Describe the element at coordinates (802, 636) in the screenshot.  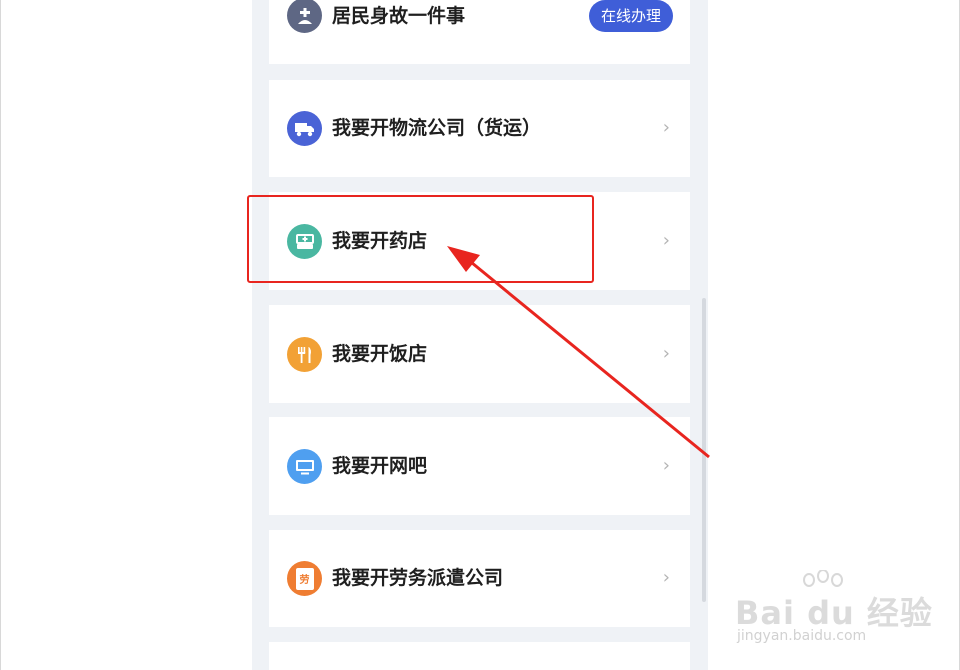
I see `watermark-url: jingyan.baidu.com` at that location.